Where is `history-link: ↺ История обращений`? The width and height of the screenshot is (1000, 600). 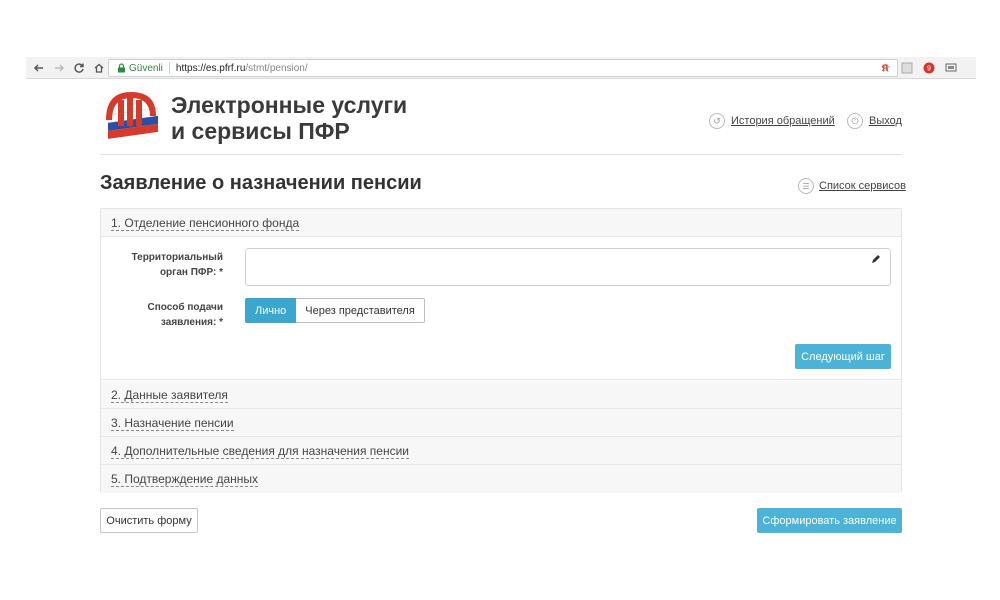 history-link: ↺ История обращений is located at coordinates (772, 121).